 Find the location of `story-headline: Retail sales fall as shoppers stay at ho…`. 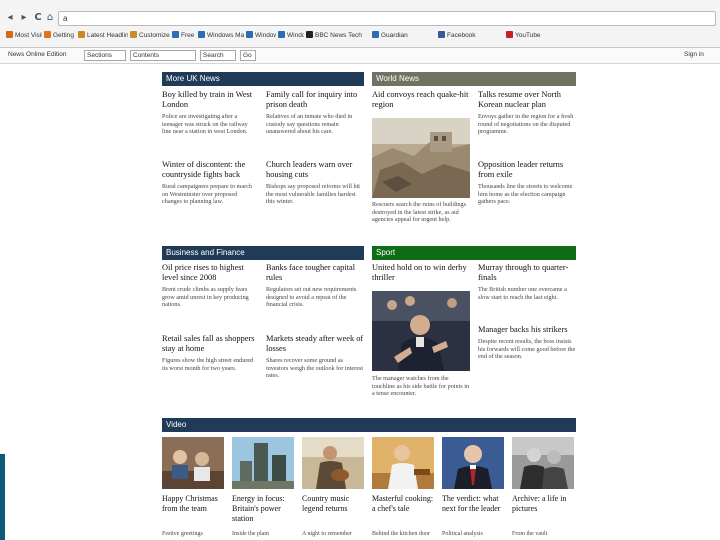

story-headline: Retail sales fall as shoppers stay at ho… is located at coordinates (210, 344).